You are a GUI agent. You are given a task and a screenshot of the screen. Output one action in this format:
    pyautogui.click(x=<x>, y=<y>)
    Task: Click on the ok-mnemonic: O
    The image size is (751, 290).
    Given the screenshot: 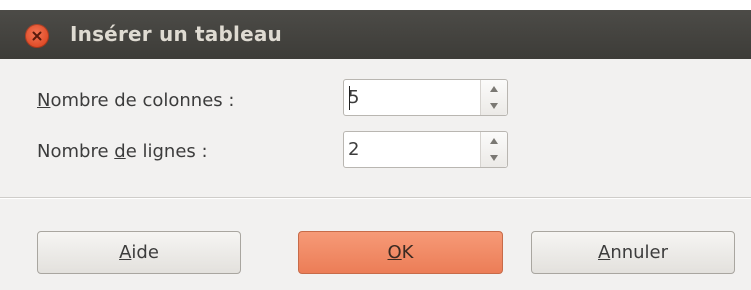 What is the action you would take?
    pyautogui.click(x=394, y=252)
    